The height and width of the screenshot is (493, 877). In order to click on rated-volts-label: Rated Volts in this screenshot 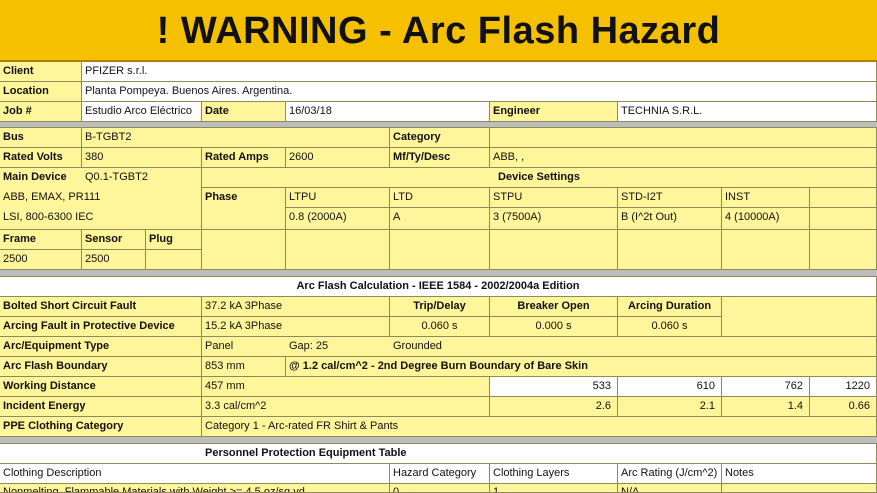, I will do `click(41, 158)`.